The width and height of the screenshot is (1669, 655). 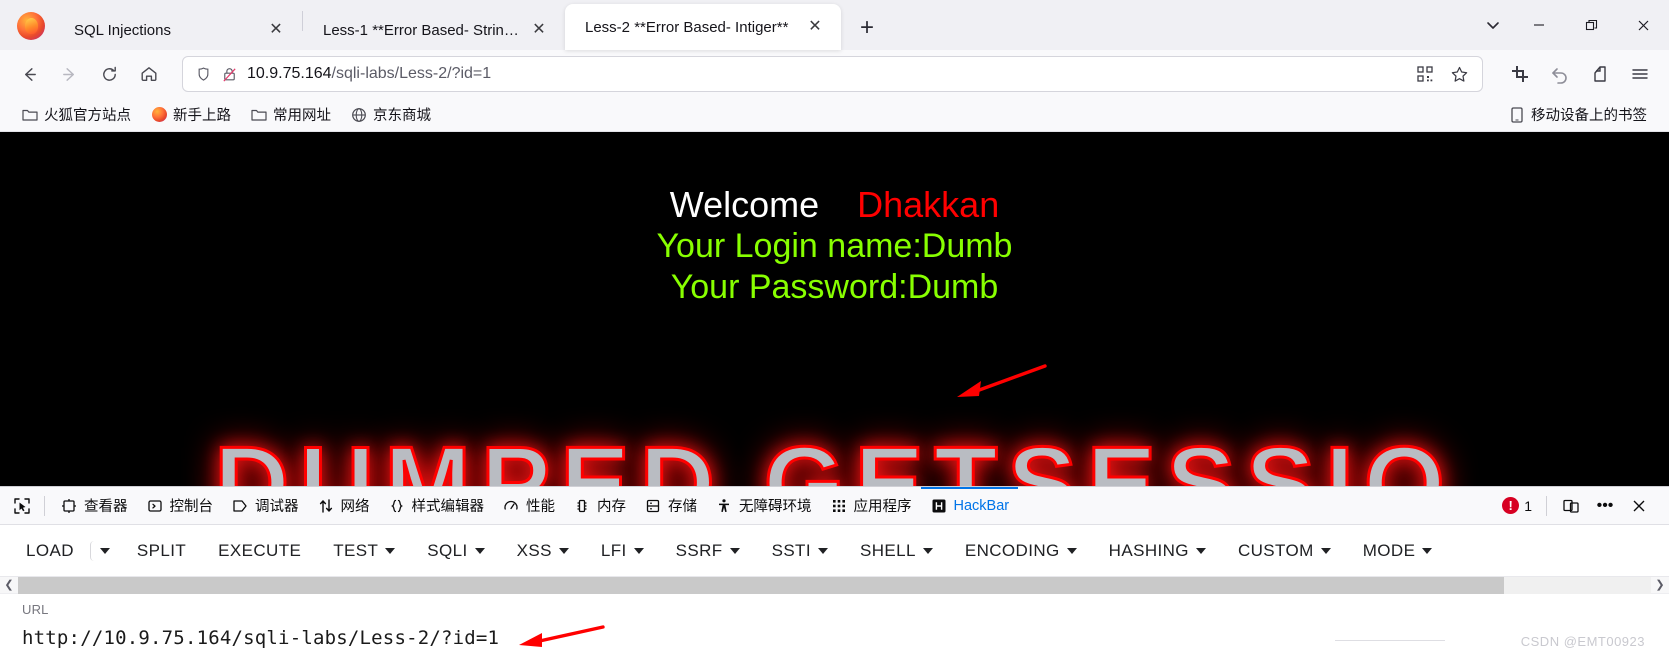 I want to click on debugger-icon, so click(x=240, y=506).